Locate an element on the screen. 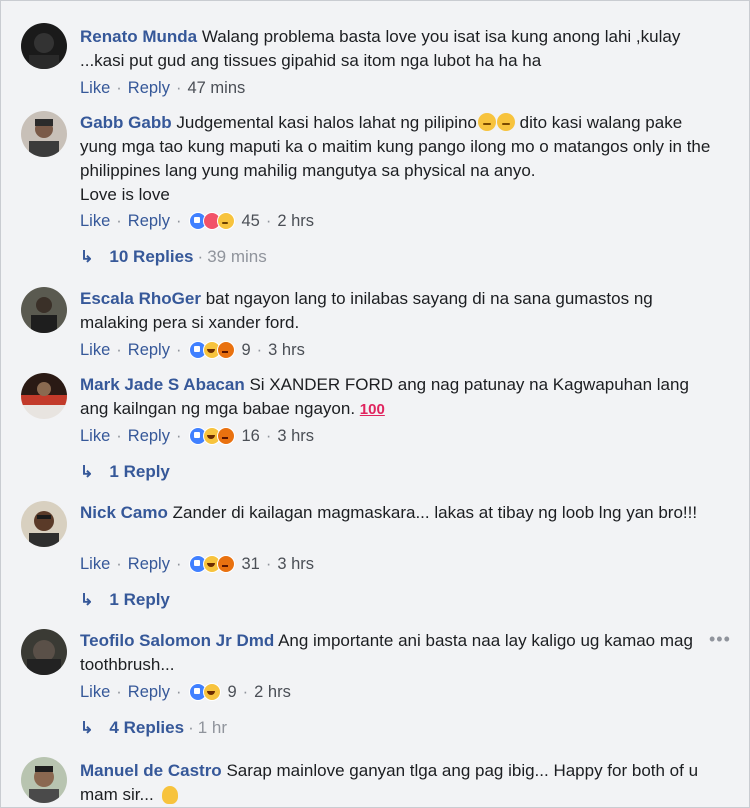  reaction-count: 16 is located at coordinates (250, 436).